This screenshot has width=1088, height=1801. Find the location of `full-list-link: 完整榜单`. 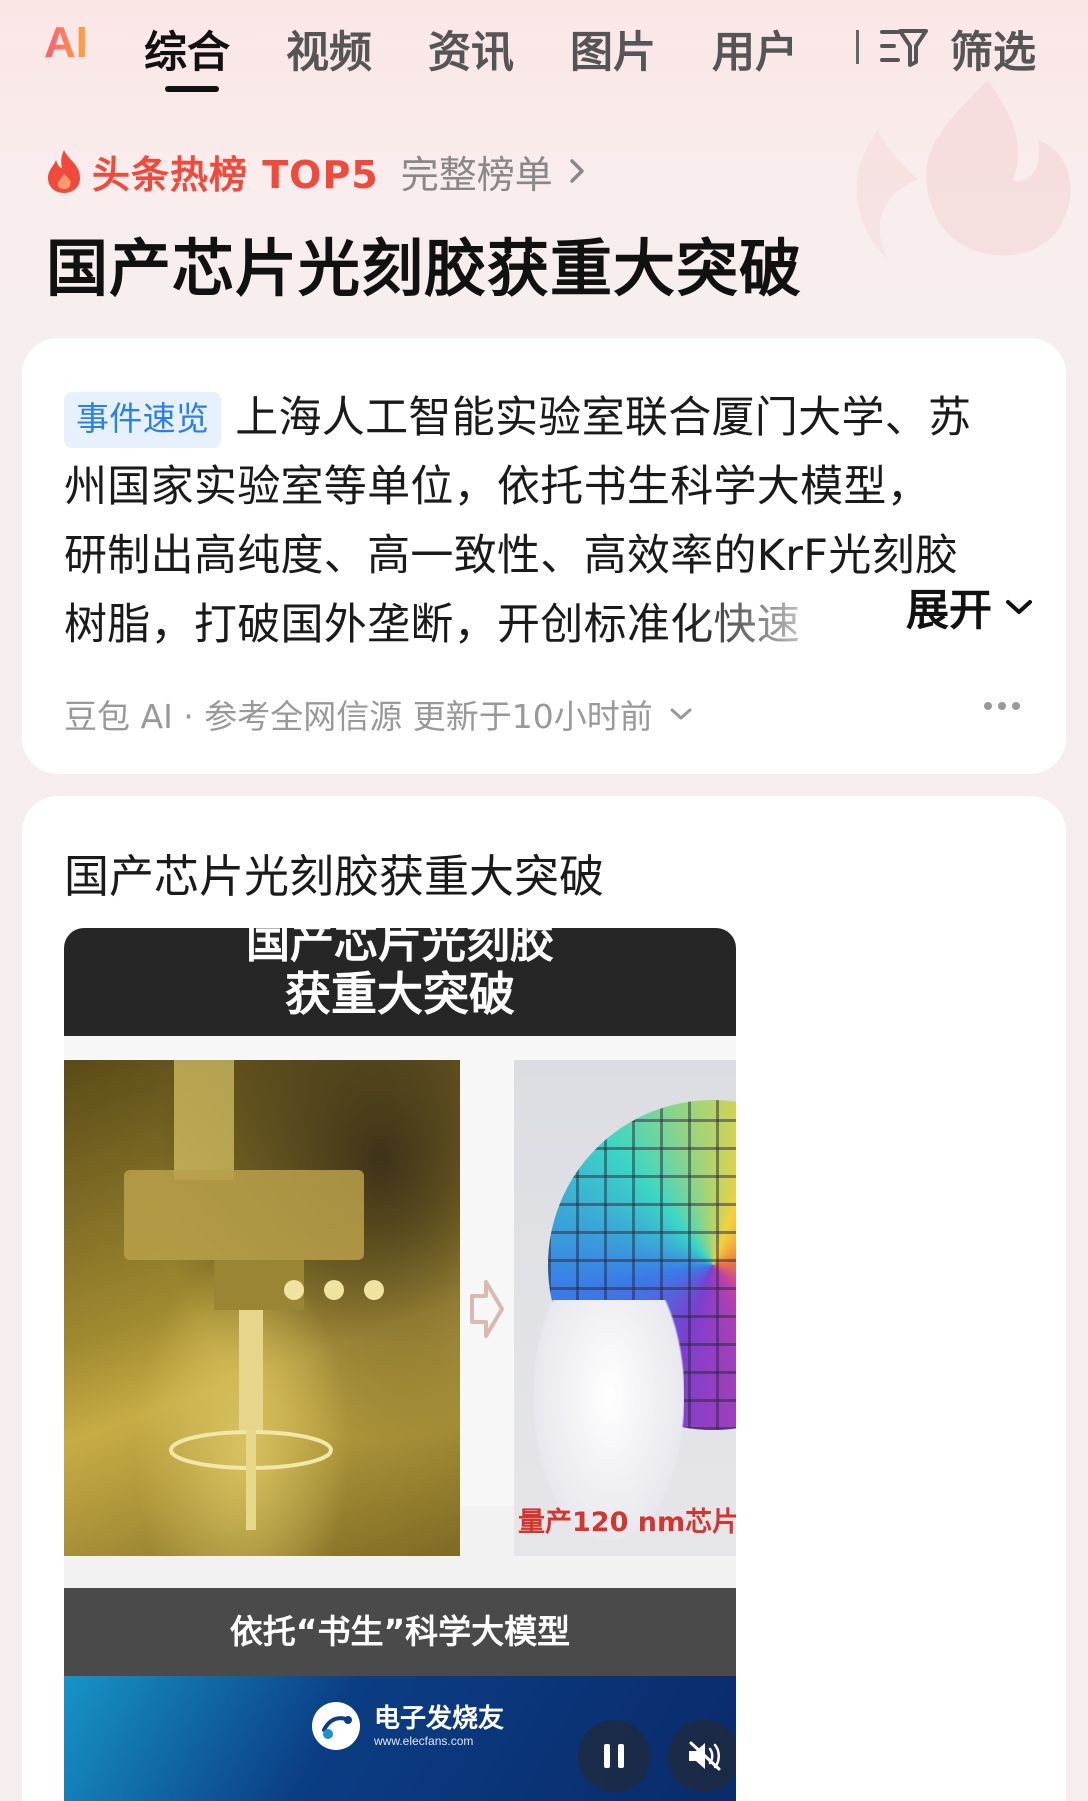

full-list-link: 完整榜单 is located at coordinates (477, 171).